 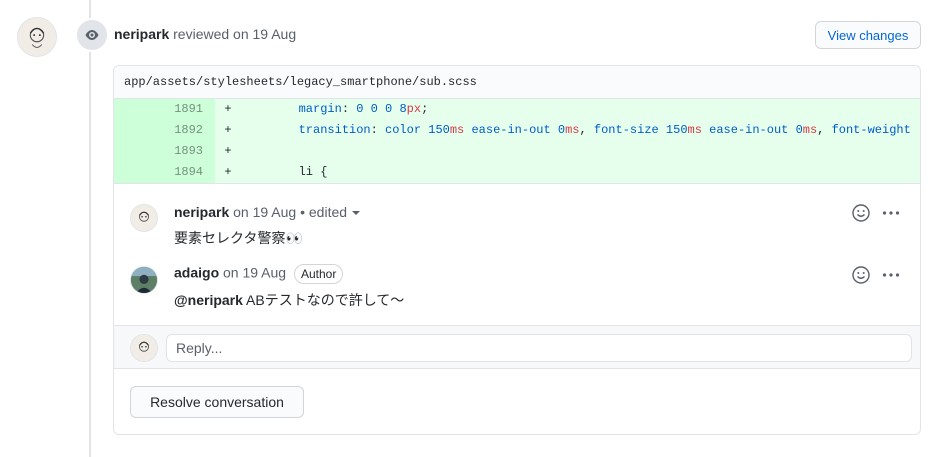 What do you see at coordinates (323, 212) in the screenshot?
I see `edited-dropdown: • edited` at bounding box center [323, 212].